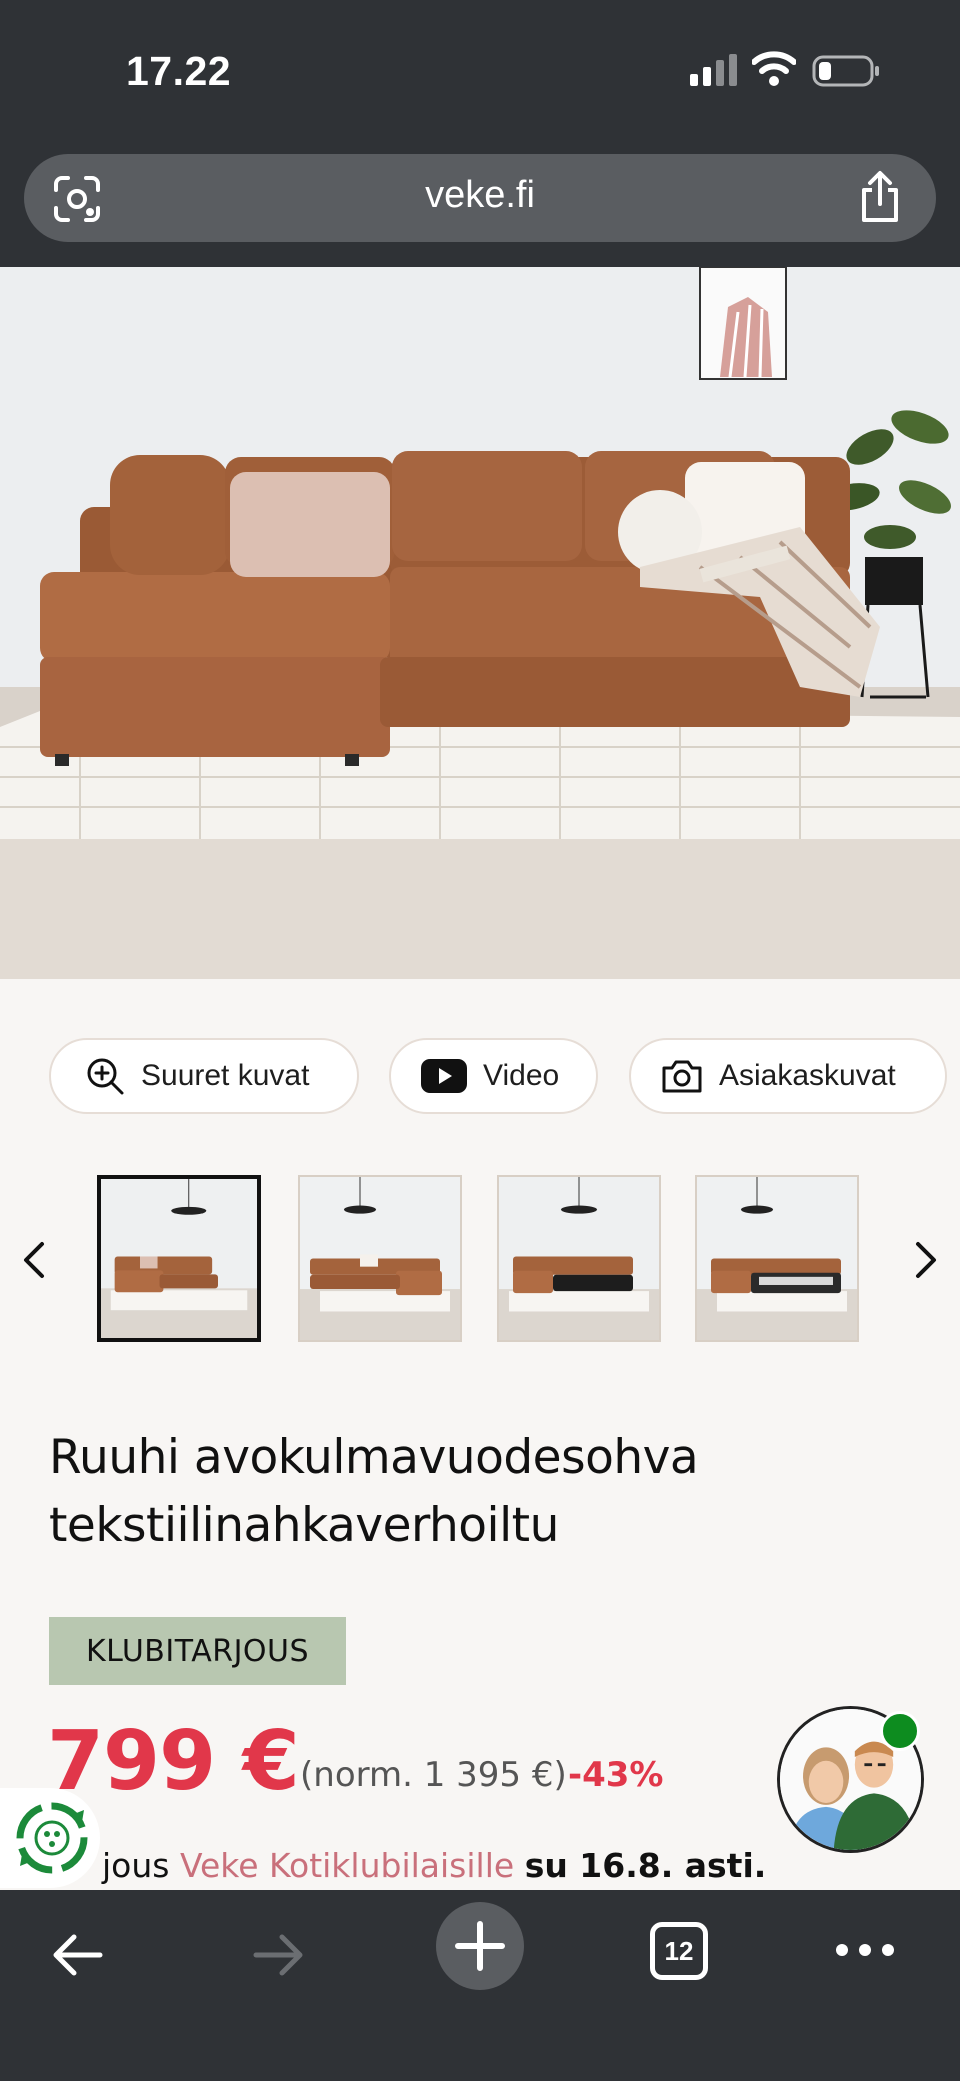 The width and height of the screenshot is (960, 2081). Describe the element at coordinates (845, 71) in the screenshot. I see `battery-icon` at that location.